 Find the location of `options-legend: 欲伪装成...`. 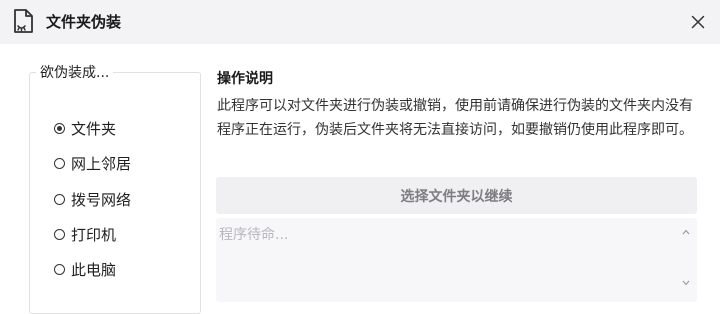

options-legend: 欲伪装成... is located at coordinates (75, 72).